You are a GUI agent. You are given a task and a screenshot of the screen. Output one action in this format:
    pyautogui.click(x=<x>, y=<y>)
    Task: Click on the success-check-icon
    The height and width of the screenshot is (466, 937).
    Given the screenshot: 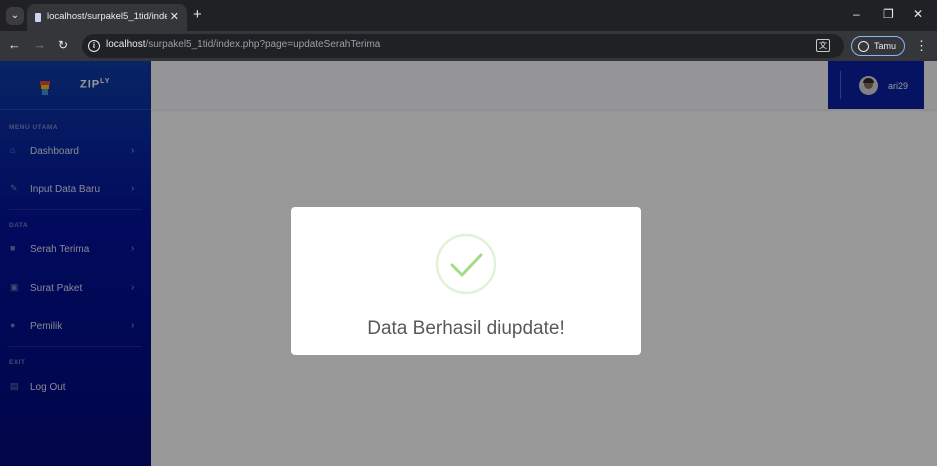 What is the action you would take?
    pyautogui.click(x=466, y=264)
    